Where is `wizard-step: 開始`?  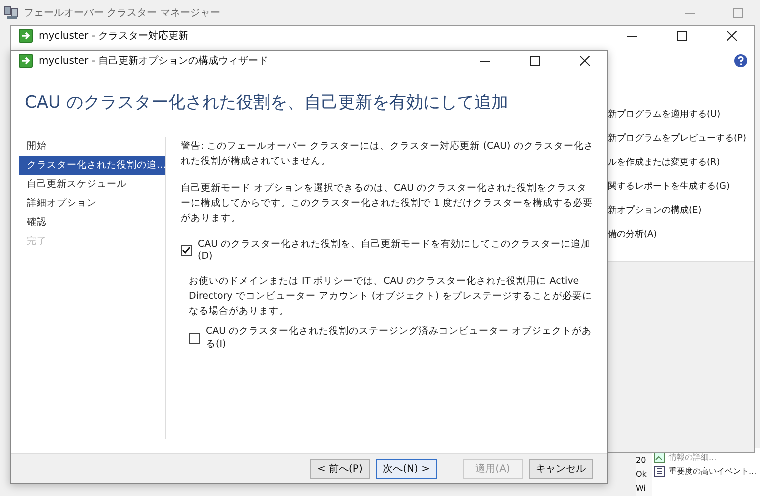
wizard-step: 開始 is located at coordinates (92, 146).